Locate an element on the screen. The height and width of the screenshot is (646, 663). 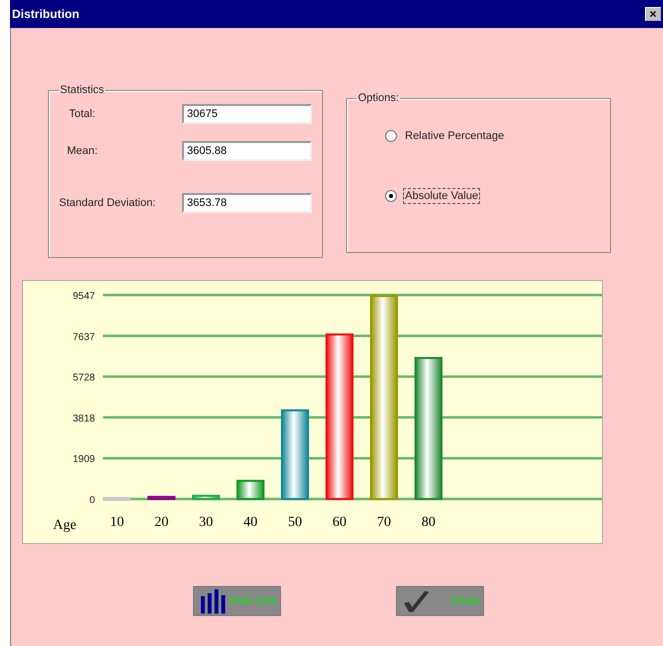
y-tick-label: 9547 is located at coordinates (83, 296).